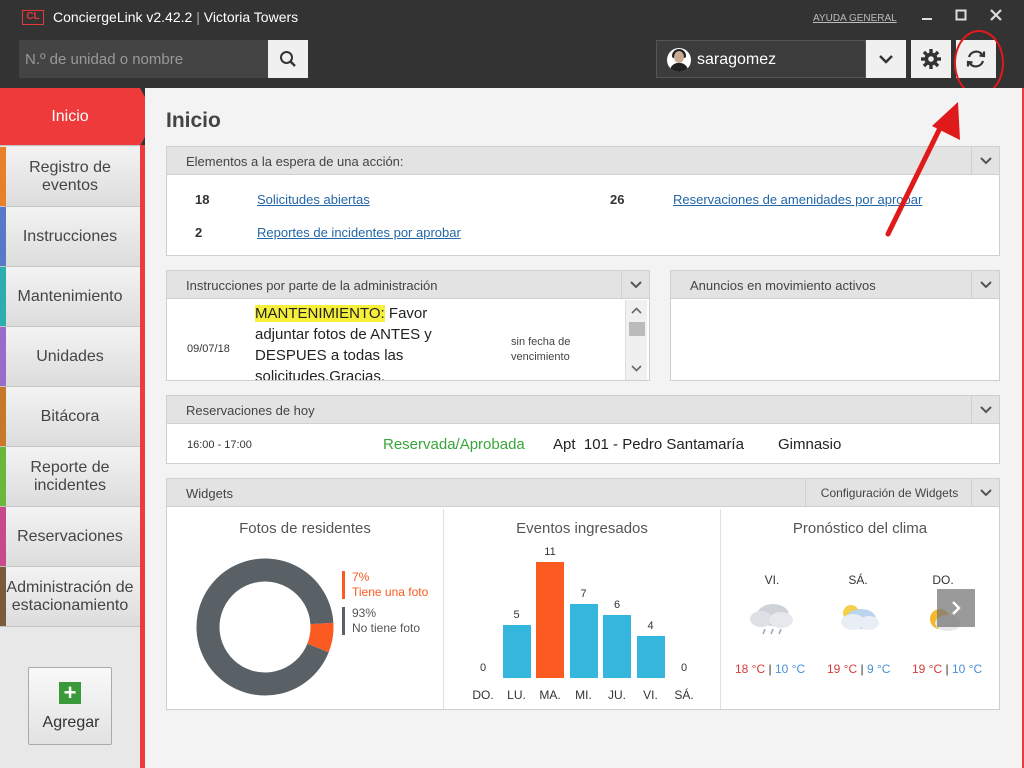 The height and width of the screenshot is (768, 1024). I want to click on legend-label: Tiene una foto, so click(390, 592).